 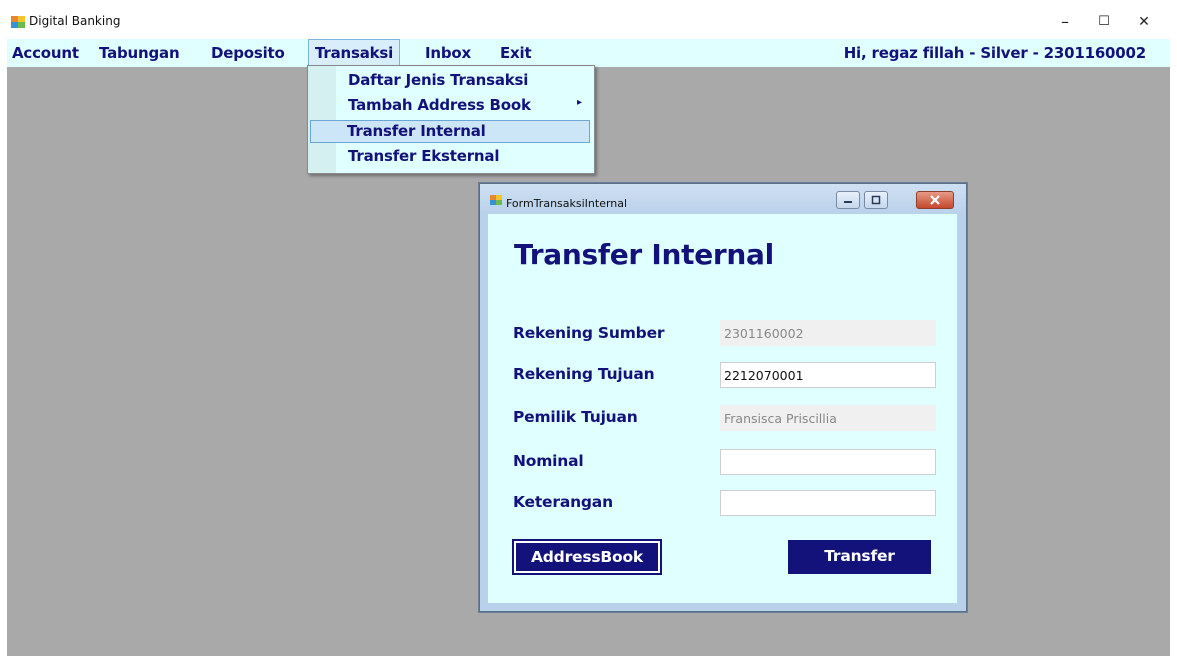 What do you see at coordinates (994, 53) in the screenshot?
I see `user-greeting: Hi, regaz fillah - Silver - 2301160002` at bounding box center [994, 53].